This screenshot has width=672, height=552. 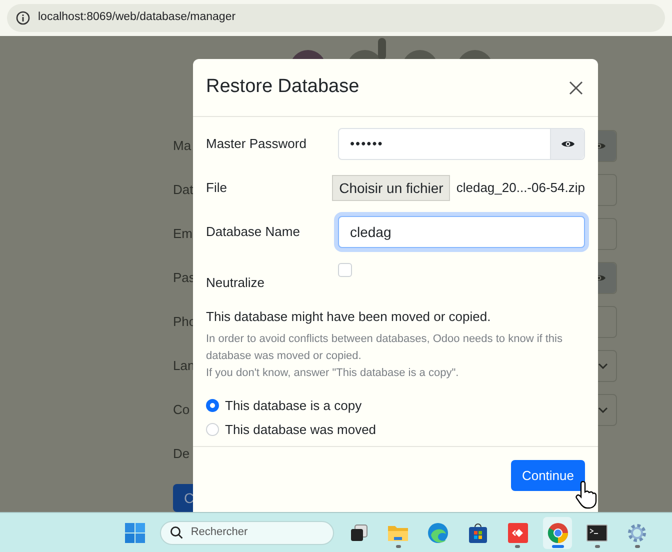 What do you see at coordinates (478, 533) in the screenshot?
I see `shopping-bag-icon` at bounding box center [478, 533].